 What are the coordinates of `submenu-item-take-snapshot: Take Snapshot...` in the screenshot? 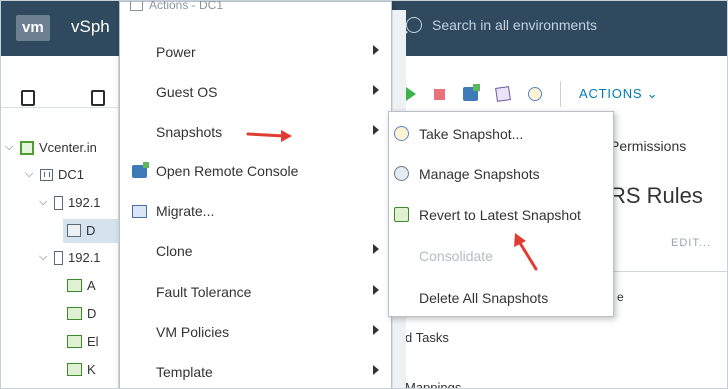 It's located at (501, 134).